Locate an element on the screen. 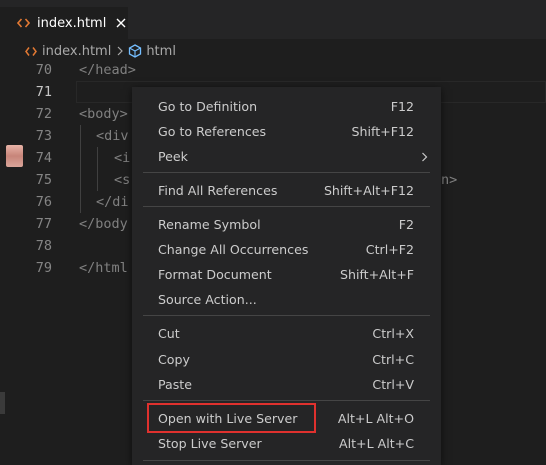 The image size is (546, 465). line-number: 73 is located at coordinates (43, 136).